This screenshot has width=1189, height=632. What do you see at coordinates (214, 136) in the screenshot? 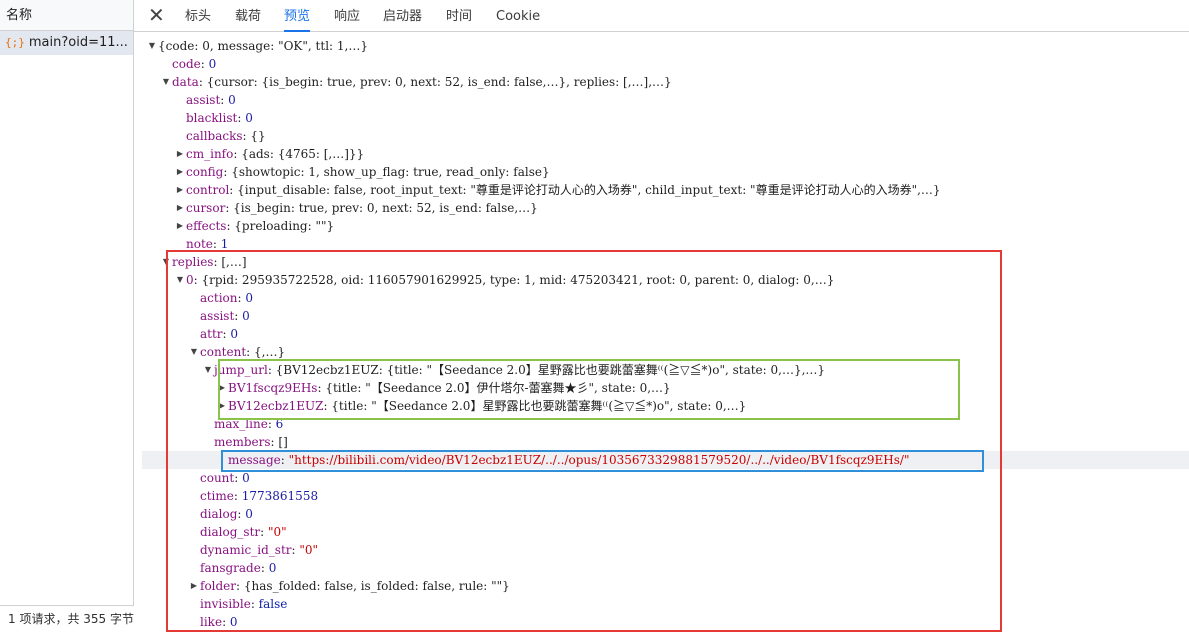
I see `json-key: callbacks` at bounding box center [214, 136].